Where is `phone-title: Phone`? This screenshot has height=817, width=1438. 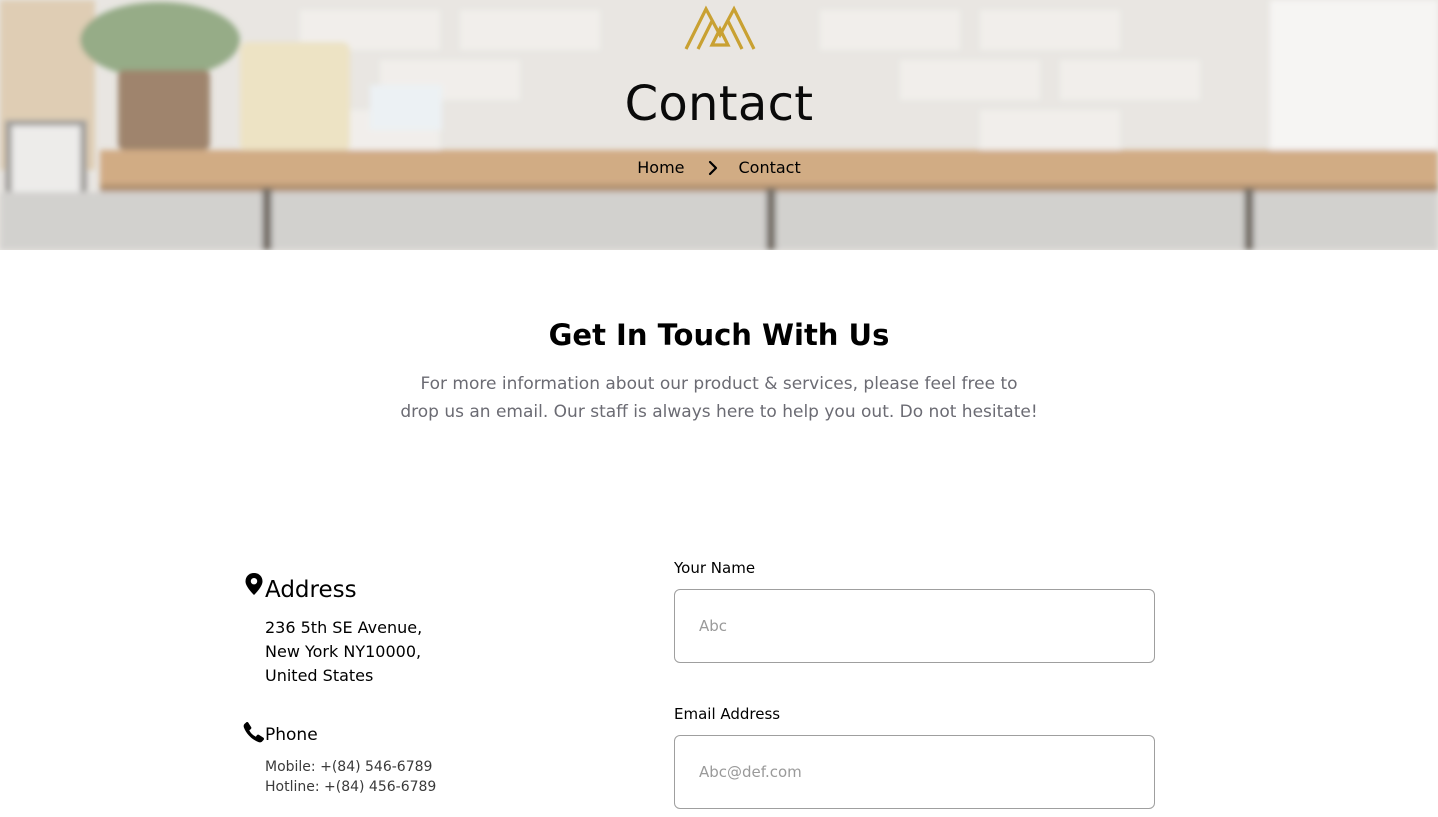 phone-title: Phone is located at coordinates (291, 735).